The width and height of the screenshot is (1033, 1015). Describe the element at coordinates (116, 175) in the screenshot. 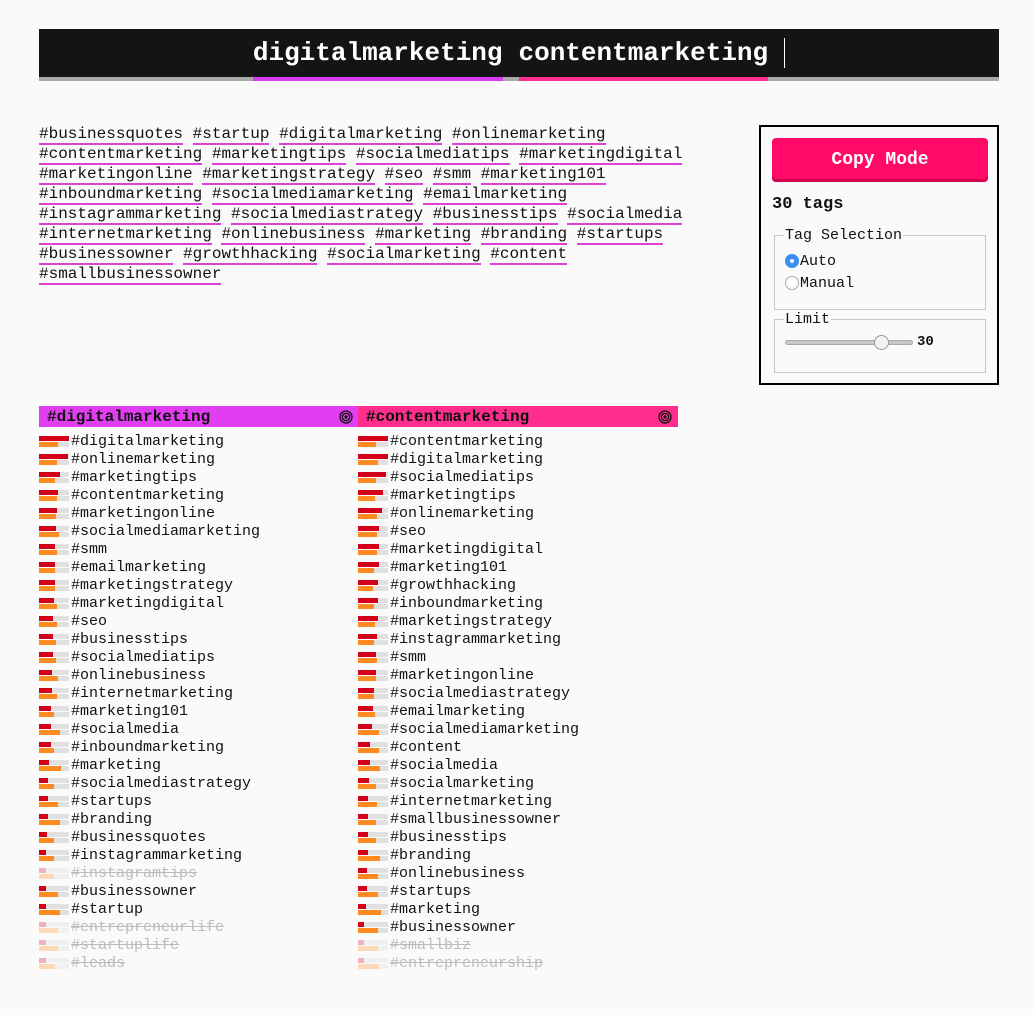

I see `tag-link: #marketingonline` at that location.